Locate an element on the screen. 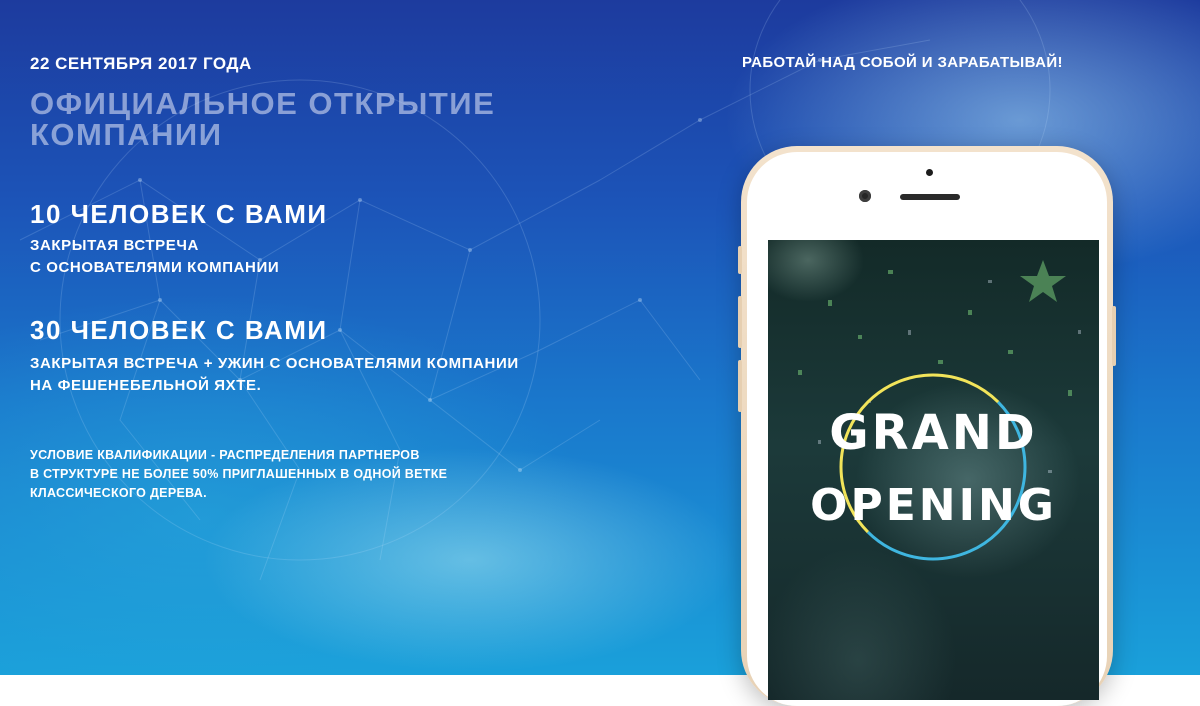  offer-1-line-2: С ОСНОВАТЕЛЯМИ КОМПАНИИ is located at coordinates (155, 267).